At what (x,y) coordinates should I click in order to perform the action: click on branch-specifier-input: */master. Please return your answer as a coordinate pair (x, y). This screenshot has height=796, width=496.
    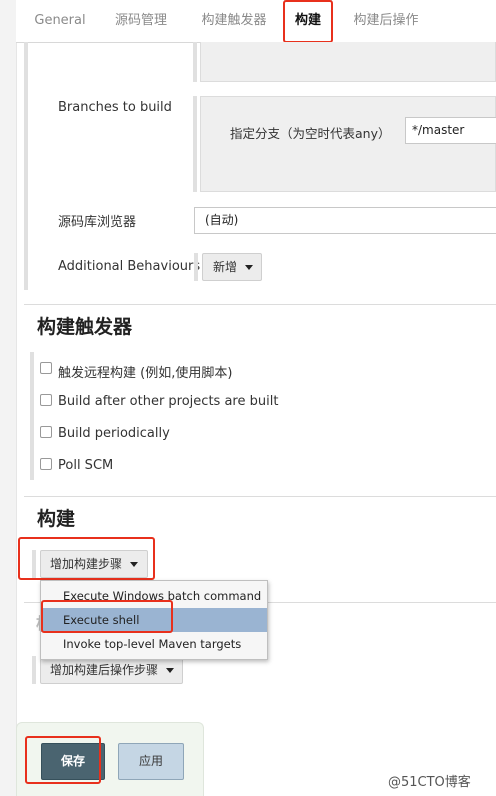
    Looking at the image, I should click on (450, 130).